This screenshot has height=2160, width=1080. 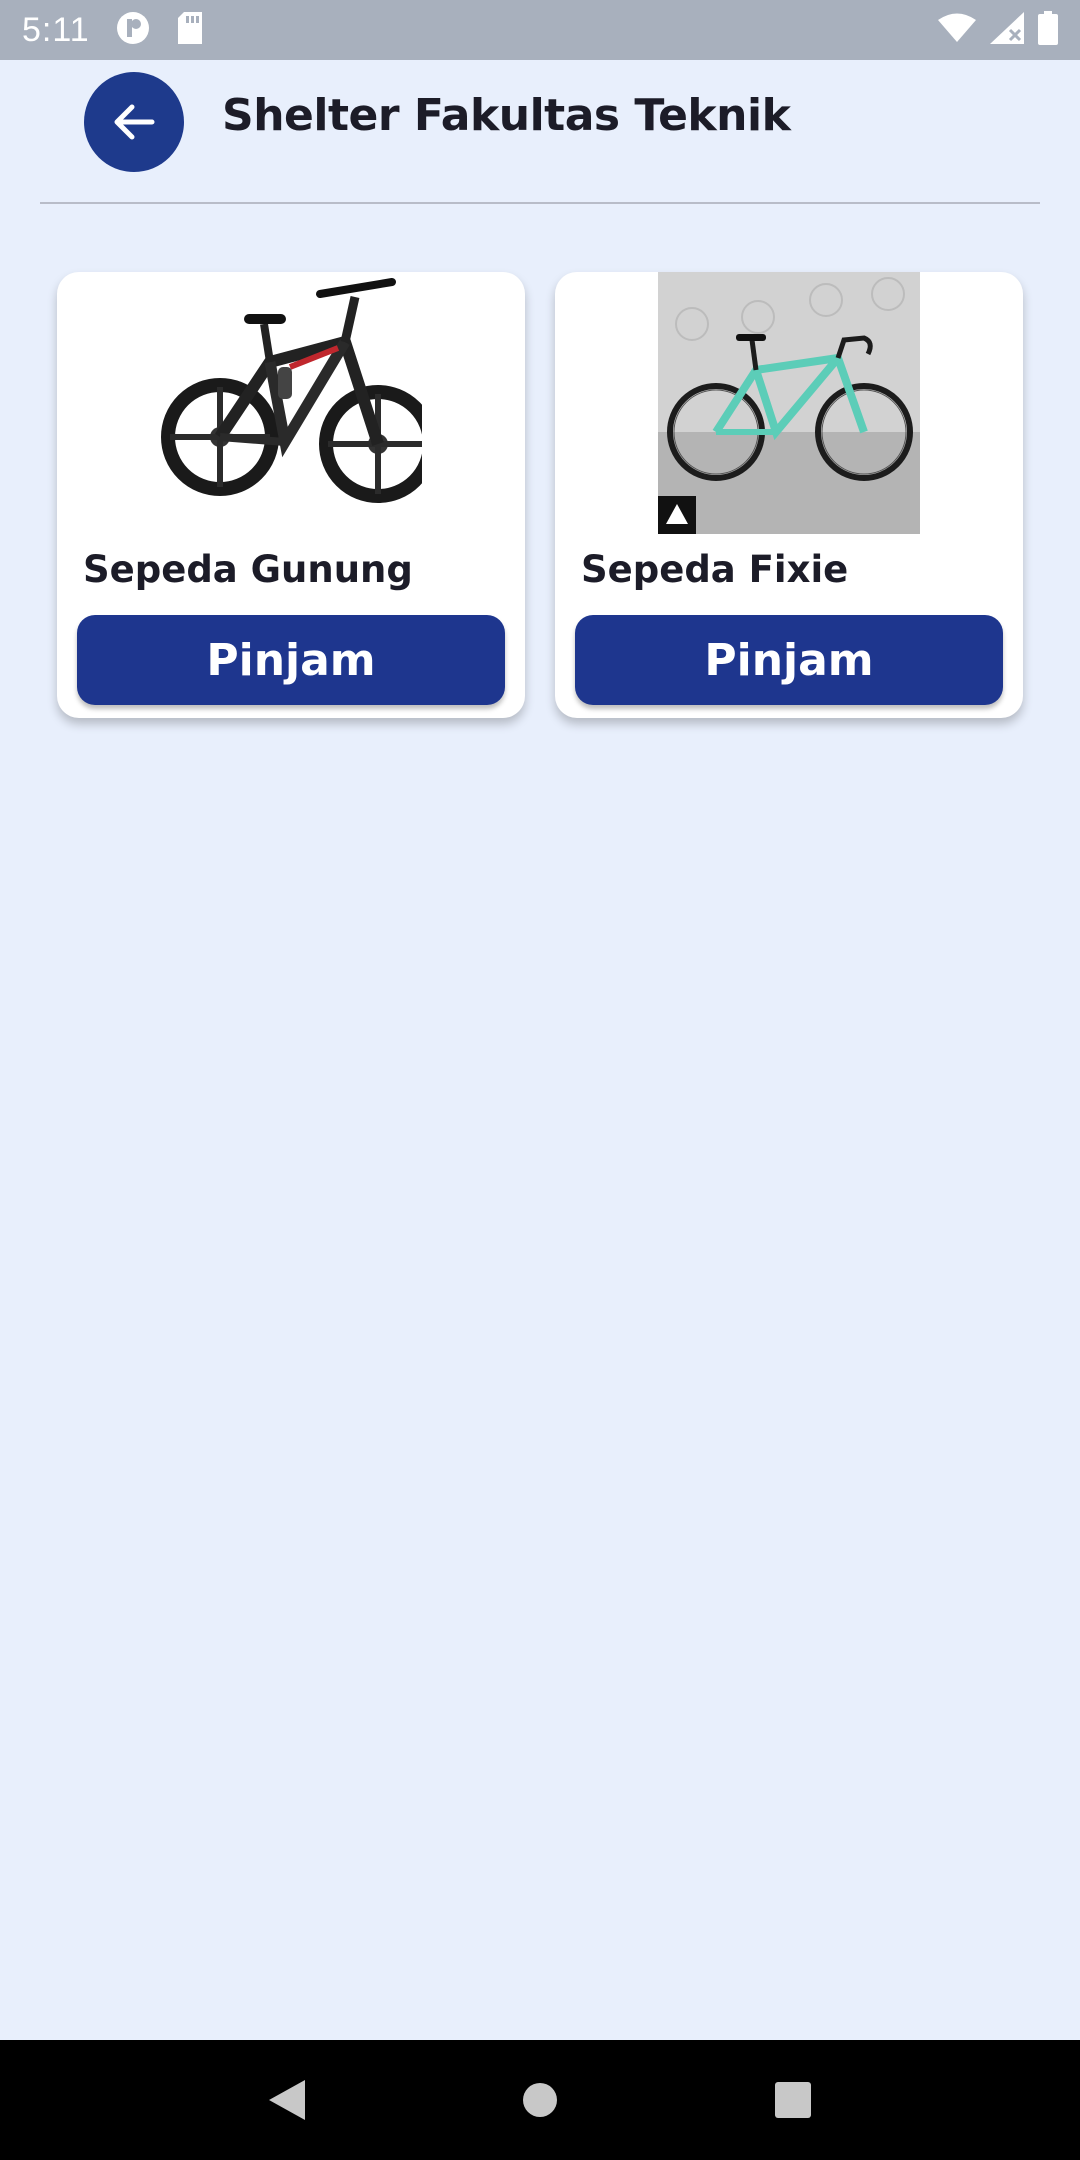 I want to click on app-header: Shelter Fakultas Teknik, so click(x=540, y=132).